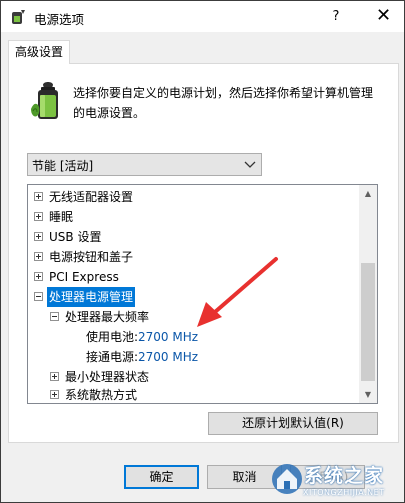  Describe the element at coordinates (59, 19) in the screenshot. I see `window-title: 电源选项` at that location.